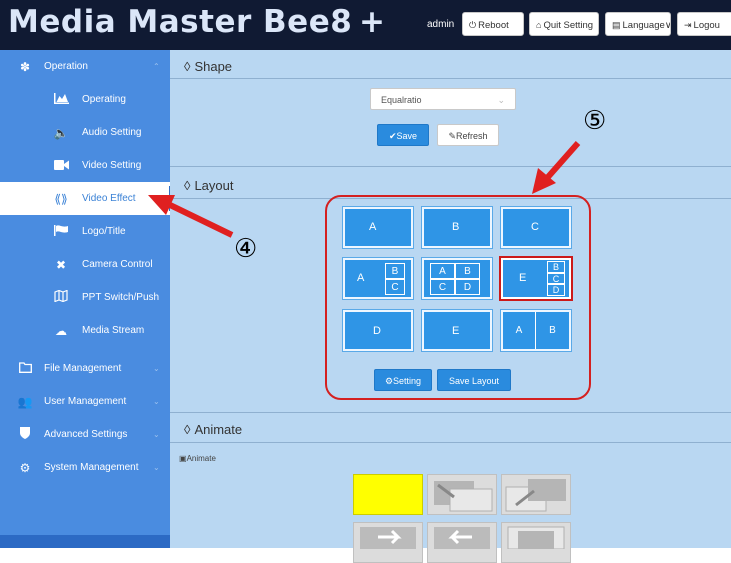 The image size is (731, 563). What do you see at coordinates (595, 121) in the screenshot?
I see `callout-number-five: ⑤` at bounding box center [595, 121].